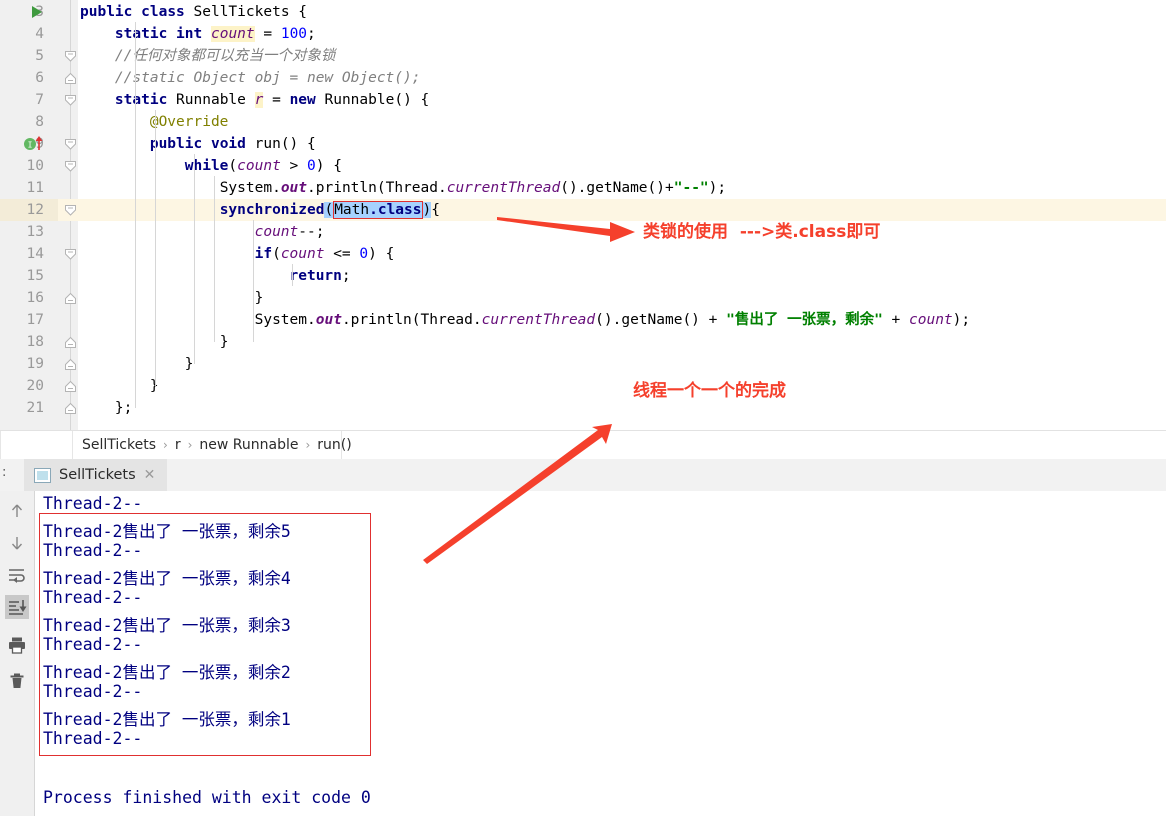 The image size is (1166, 816). I want to click on scroll-down-icon, so click(17, 543).